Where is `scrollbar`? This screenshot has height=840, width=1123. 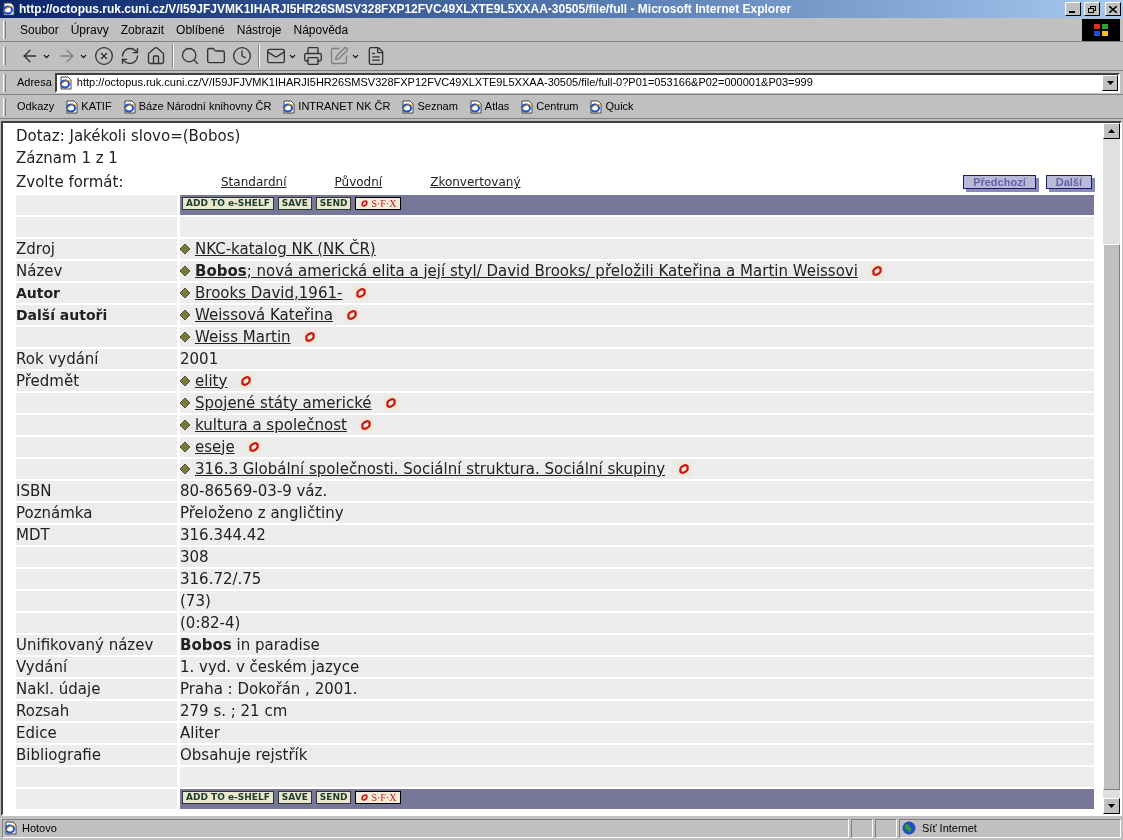 scrollbar is located at coordinates (1111, 468).